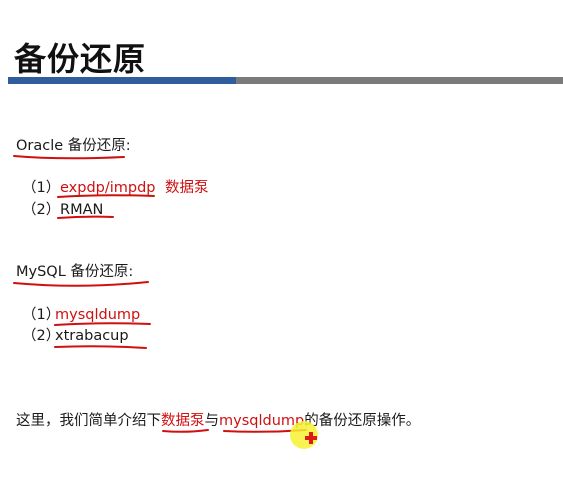 The image size is (563, 503). I want to click on title-bar-blue-segment, so click(122, 80).